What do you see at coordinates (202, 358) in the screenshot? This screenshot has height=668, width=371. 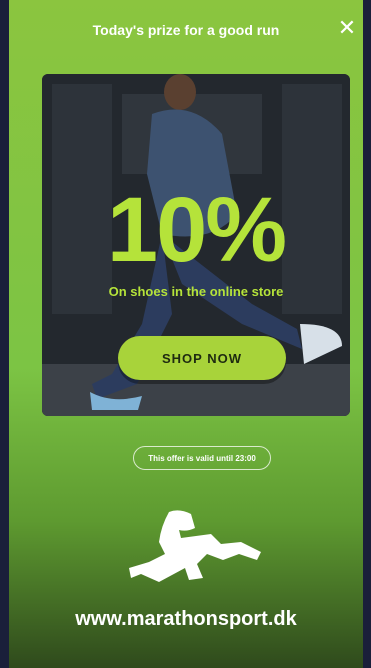 I see `shop-now-button: SHOP NOW` at bounding box center [202, 358].